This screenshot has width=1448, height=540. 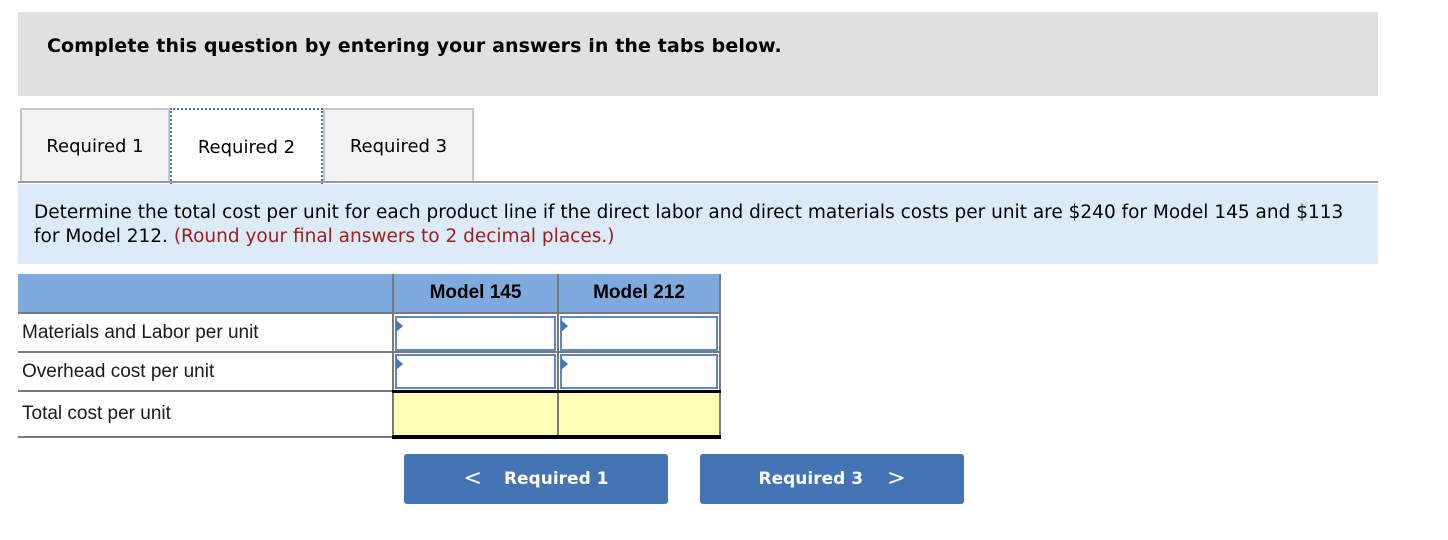 I want to click on header-model-145: Model 145, so click(x=475, y=294).